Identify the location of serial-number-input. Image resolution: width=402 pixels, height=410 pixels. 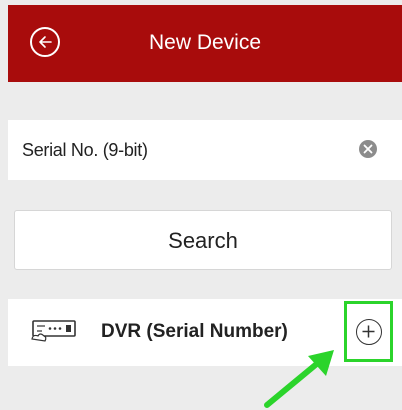
(172, 150).